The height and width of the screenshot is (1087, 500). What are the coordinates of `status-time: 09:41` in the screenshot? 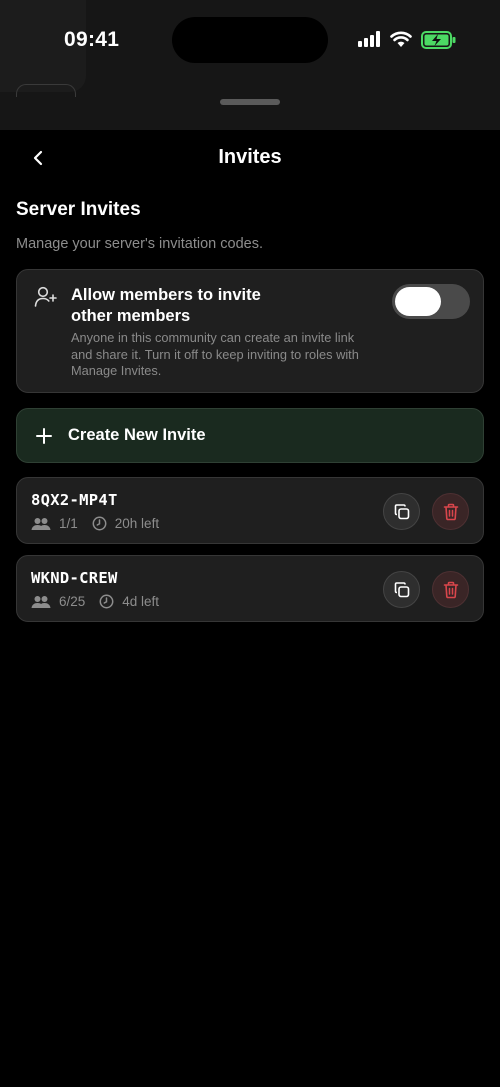 It's located at (92, 39).